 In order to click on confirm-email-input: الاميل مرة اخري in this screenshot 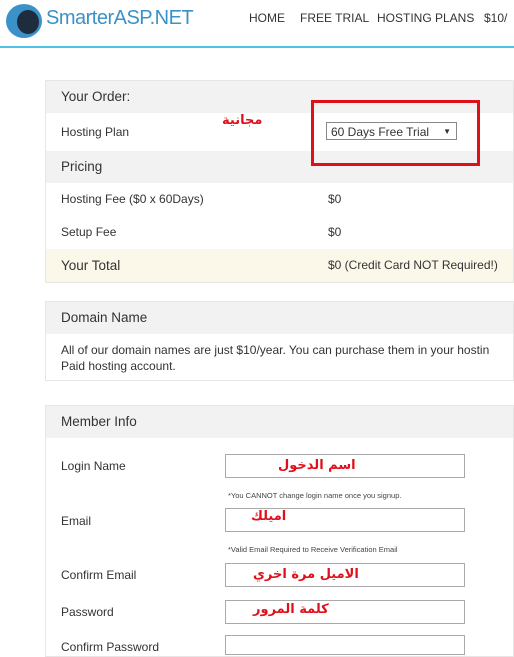, I will do `click(345, 575)`.